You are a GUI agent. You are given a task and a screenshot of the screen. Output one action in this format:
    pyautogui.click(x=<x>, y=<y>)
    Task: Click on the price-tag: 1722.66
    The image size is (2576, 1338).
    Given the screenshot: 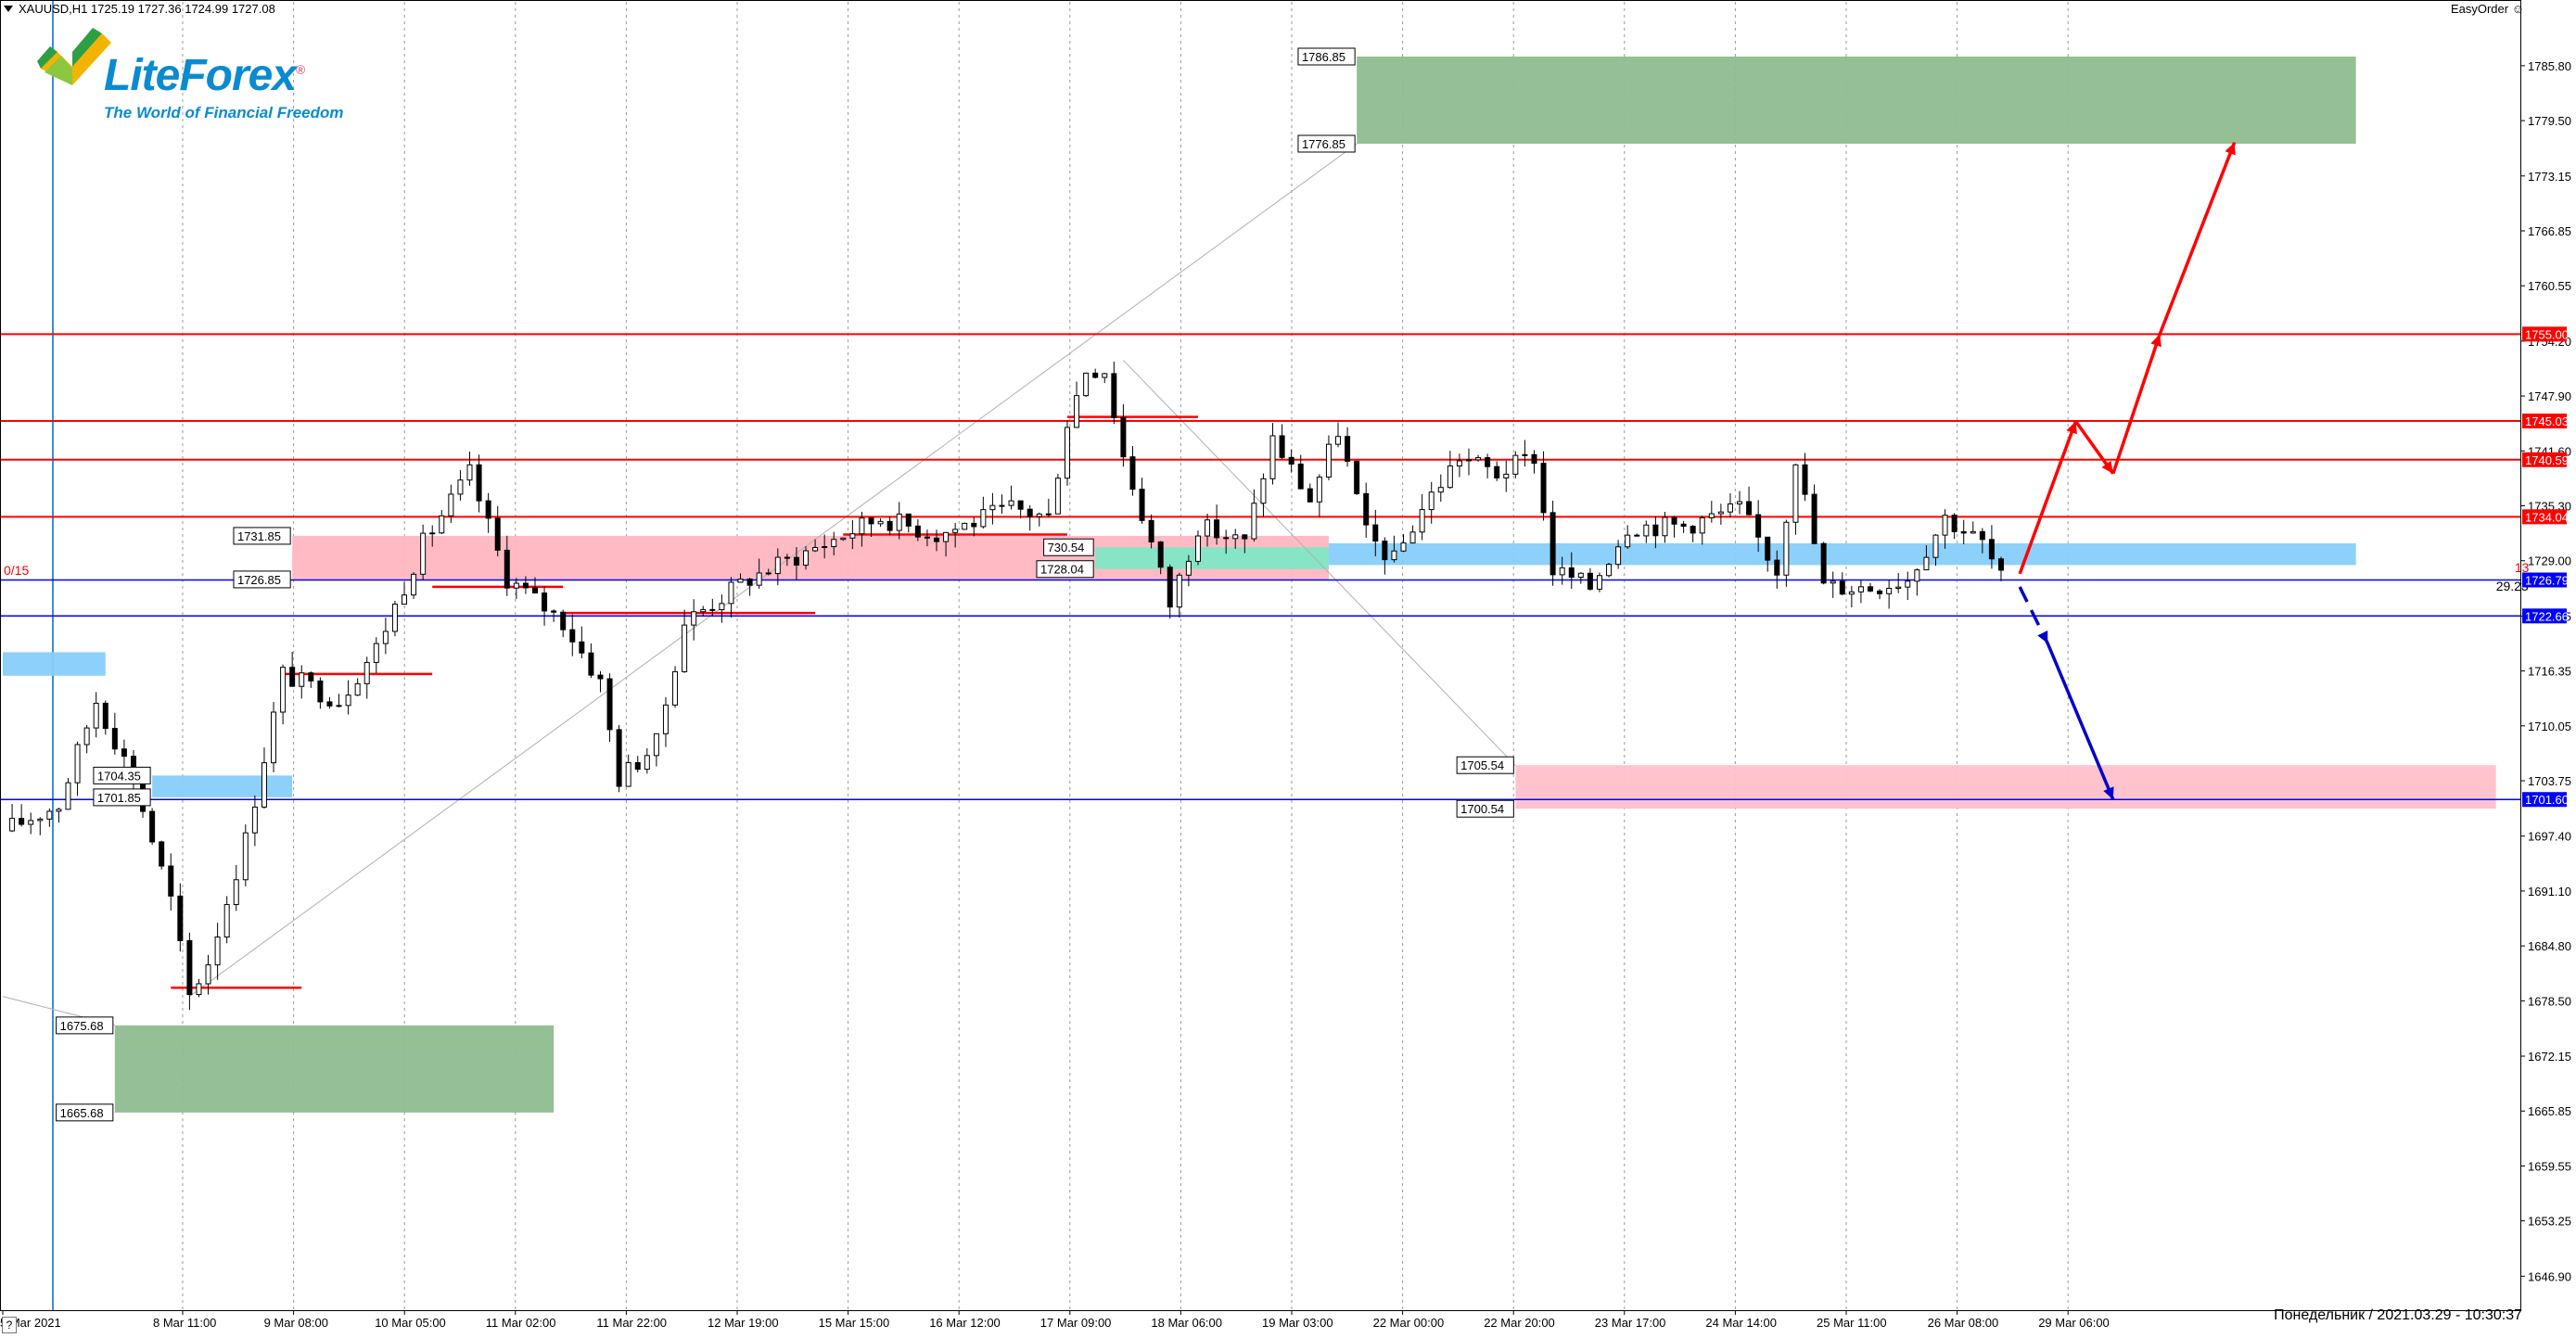 What is the action you would take?
    pyautogui.click(x=2547, y=616)
    